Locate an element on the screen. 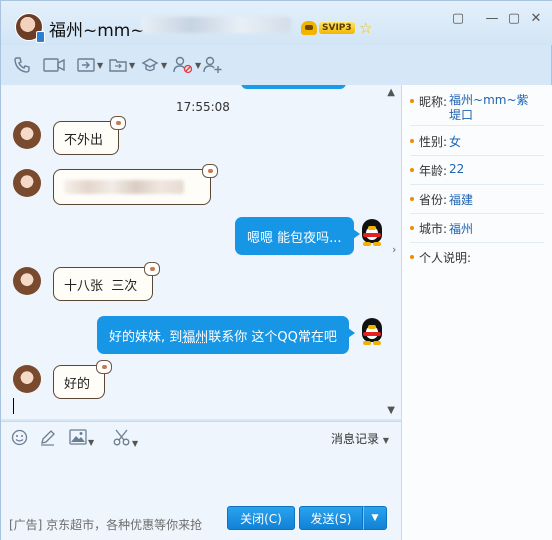 This screenshot has width=552, height=540. message-text-before: 好的妹妹, 到 is located at coordinates (146, 337).